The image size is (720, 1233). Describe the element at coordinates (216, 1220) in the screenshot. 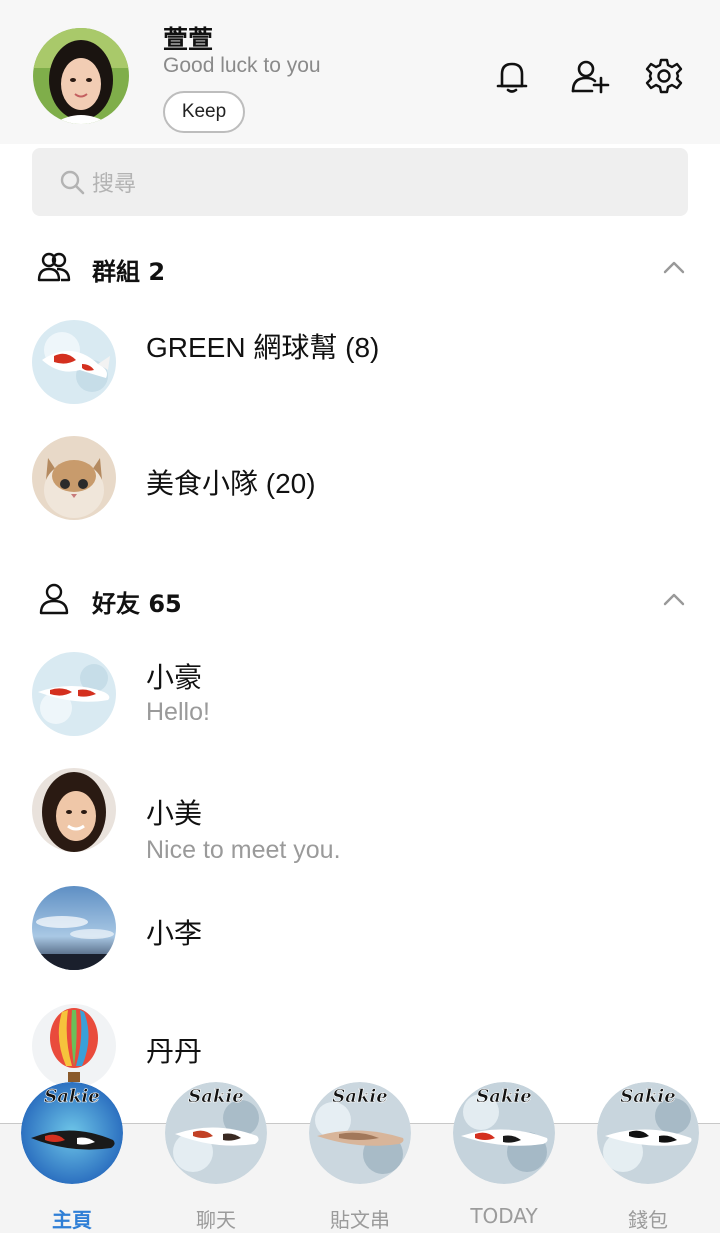

I see `tab-label: 聊天` at that location.